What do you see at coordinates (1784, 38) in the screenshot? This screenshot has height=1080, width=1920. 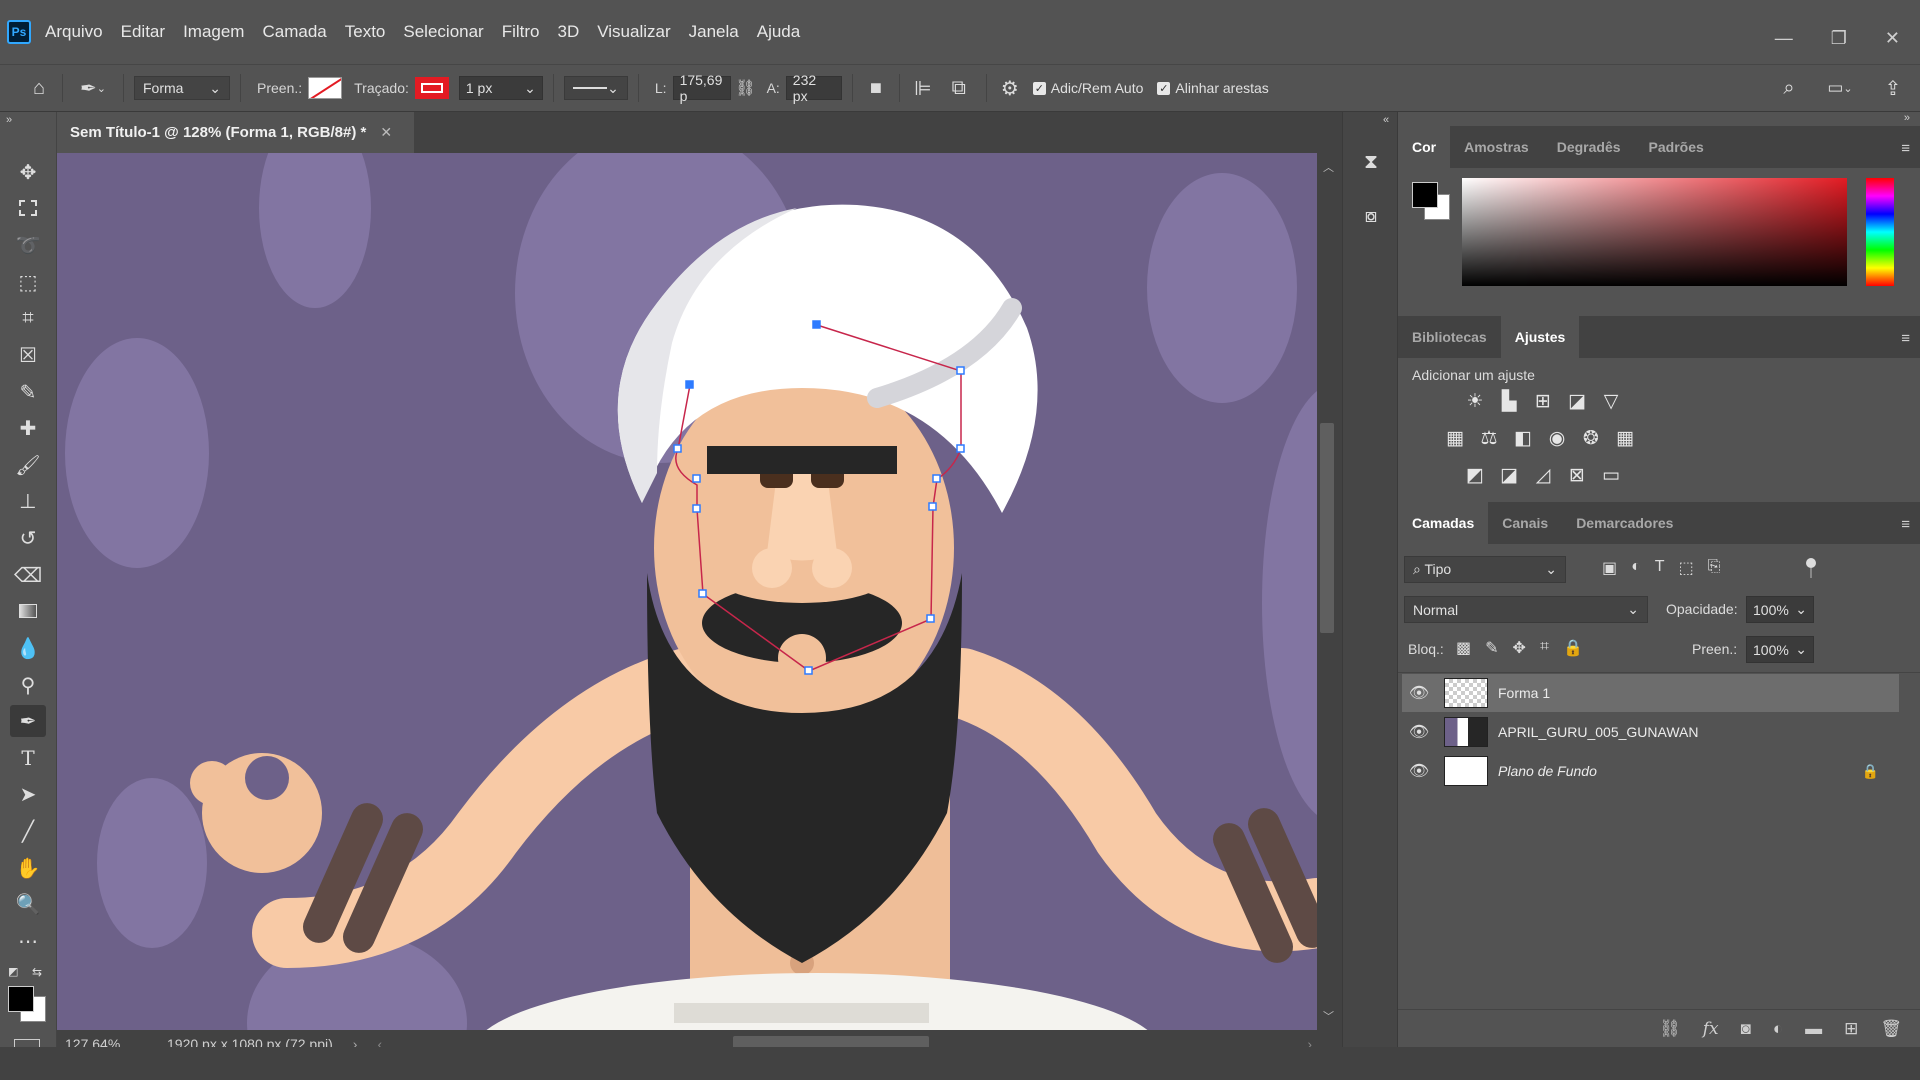 I see `minimize-icon: —` at bounding box center [1784, 38].